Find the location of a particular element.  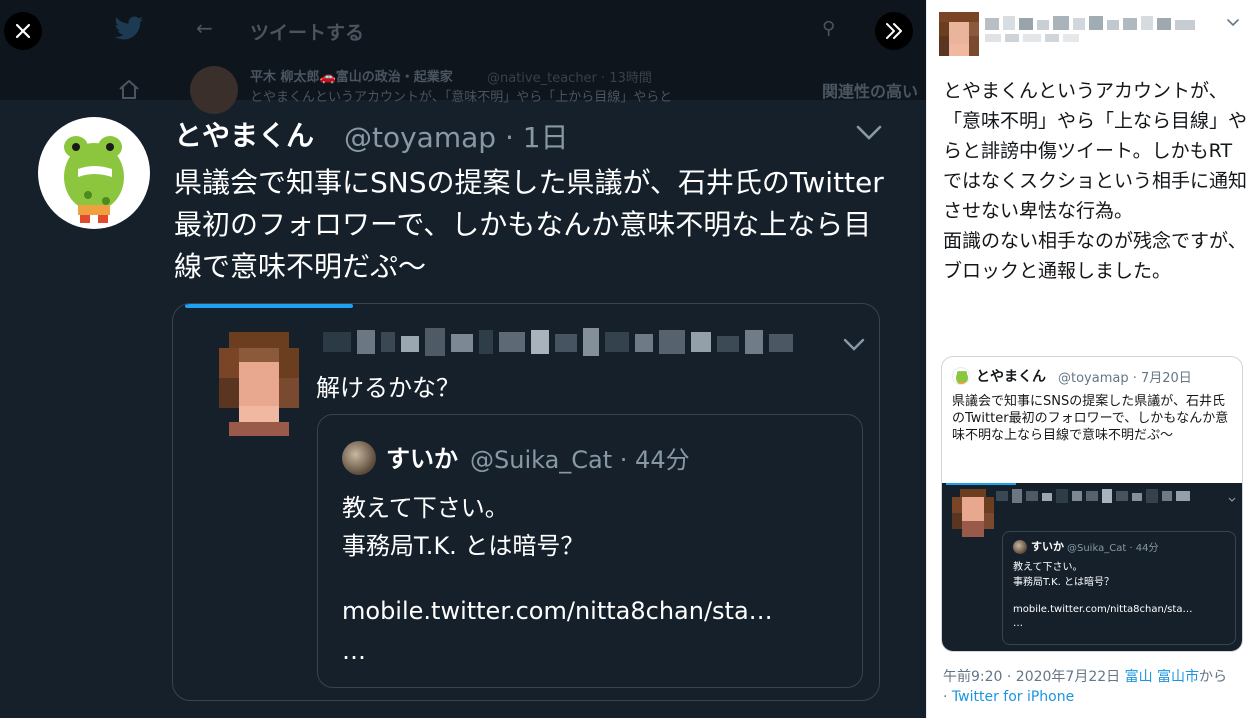

quoted-tweet-text: 解けるかな？ is located at coordinates (388, 388).